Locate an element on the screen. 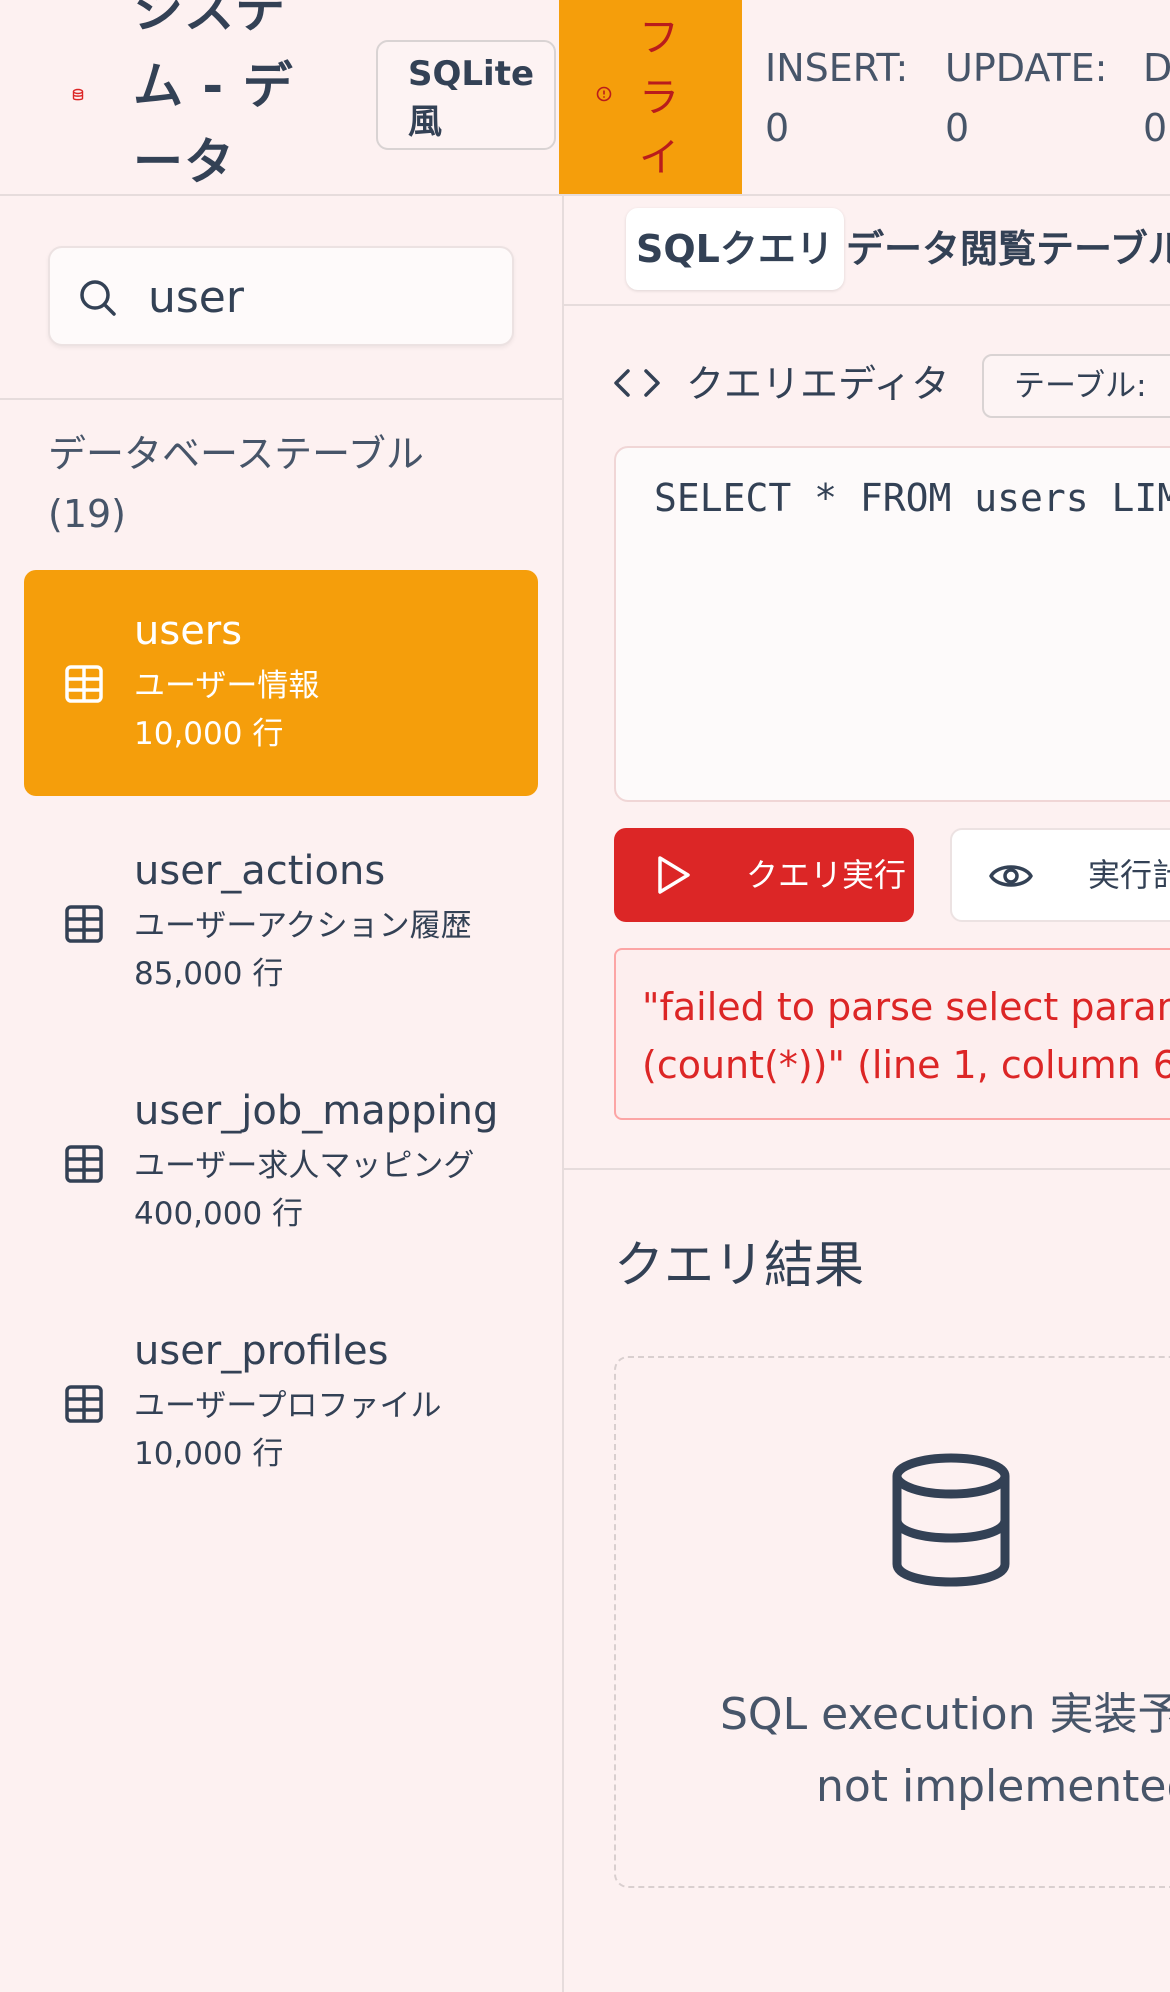  table-name: user_job_mapping is located at coordinates (316, 1111).